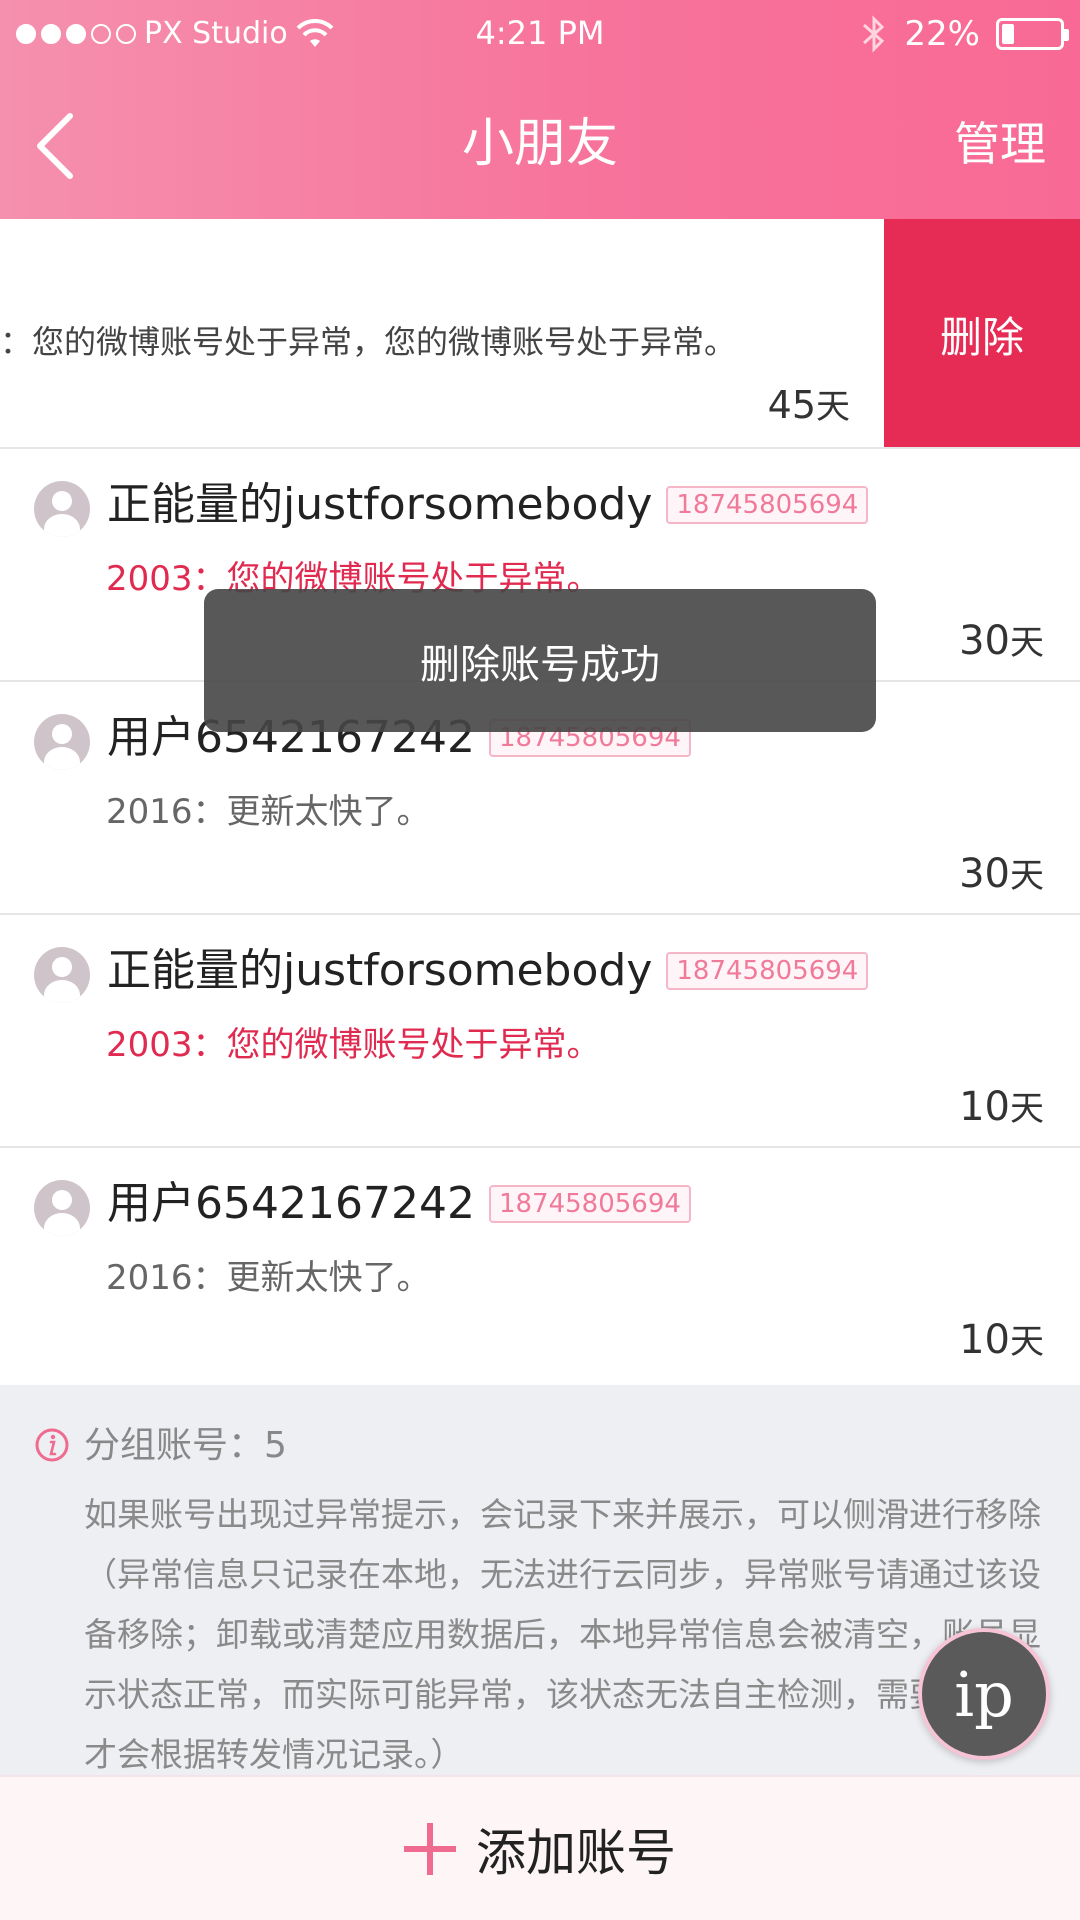 The width and height of the screenshot is (1080, 1920). Describe the element at coordinates (185, 1445) in the screenshot. I see `group-account-count: 分组账号：5` at that location.